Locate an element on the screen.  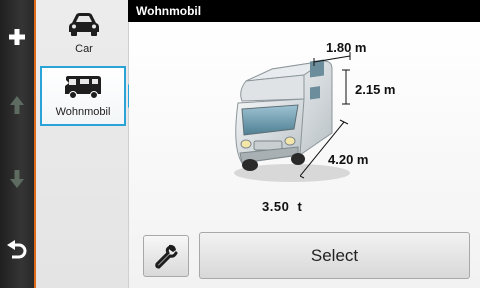
vehicle-item-wohnmobil: Wohnmobil is located at coordinates (83, 96).